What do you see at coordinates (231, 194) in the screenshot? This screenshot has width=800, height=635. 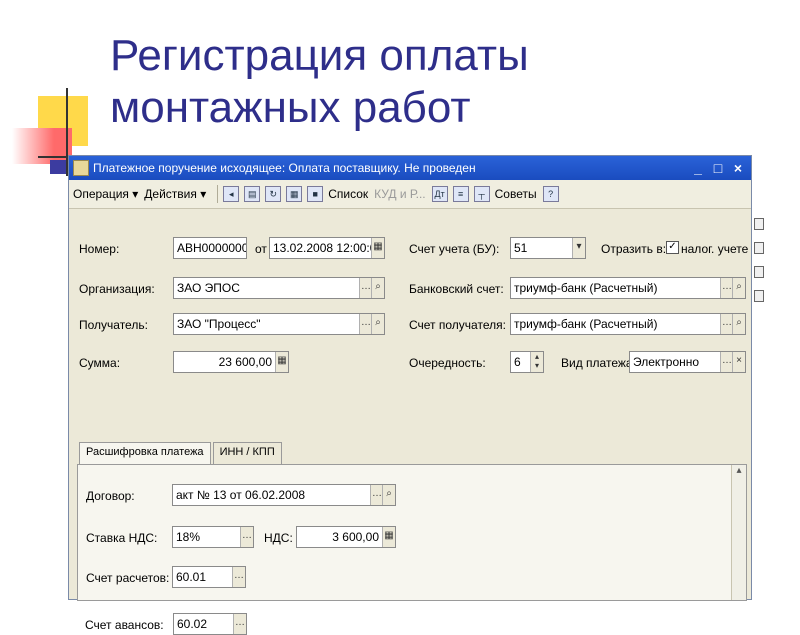 I see `back-arrow-icon: ◂` at bounding box center [231, 194].